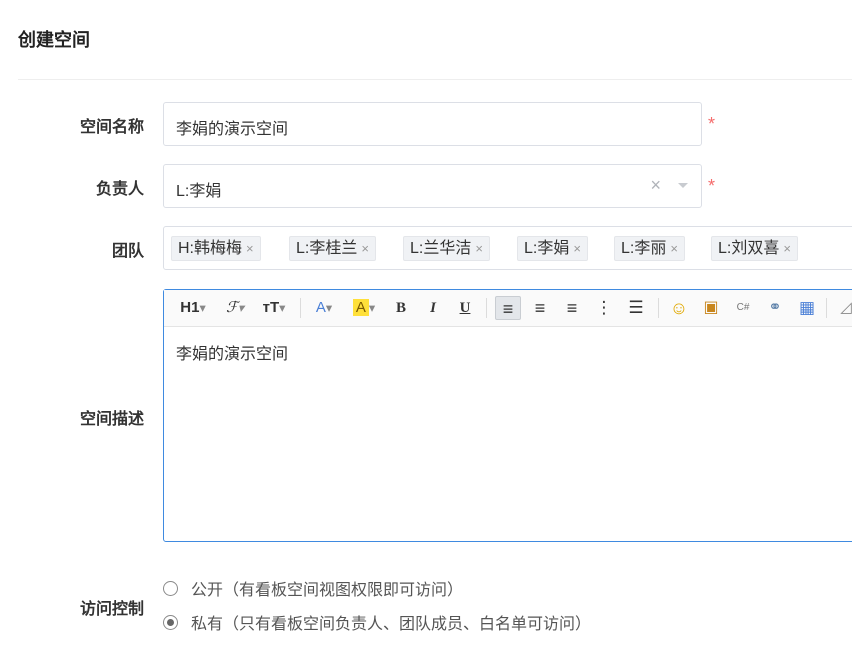  Describe the element at coordinates (679, 308) in the screenshot. I see `emoji-button: ☺` at that location.